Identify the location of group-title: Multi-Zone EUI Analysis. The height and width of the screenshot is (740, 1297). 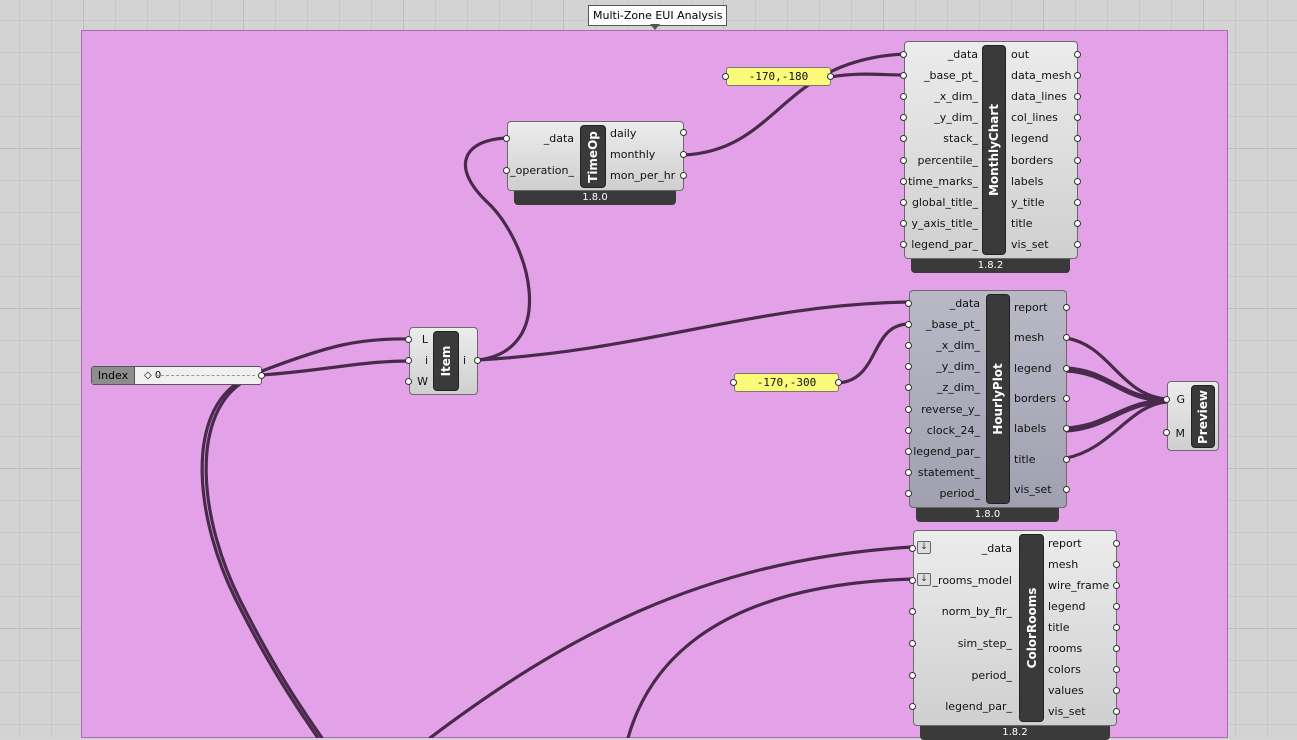
(658, 15).